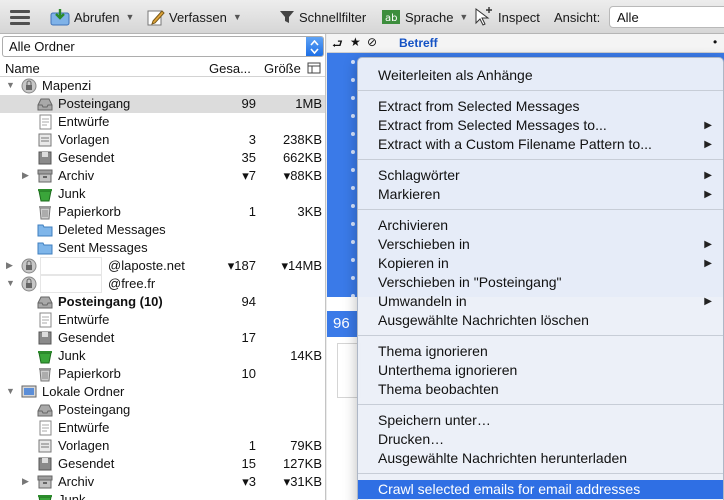  I want to click on folder-row: Gesendet 15 127KB, so click(162, 464).